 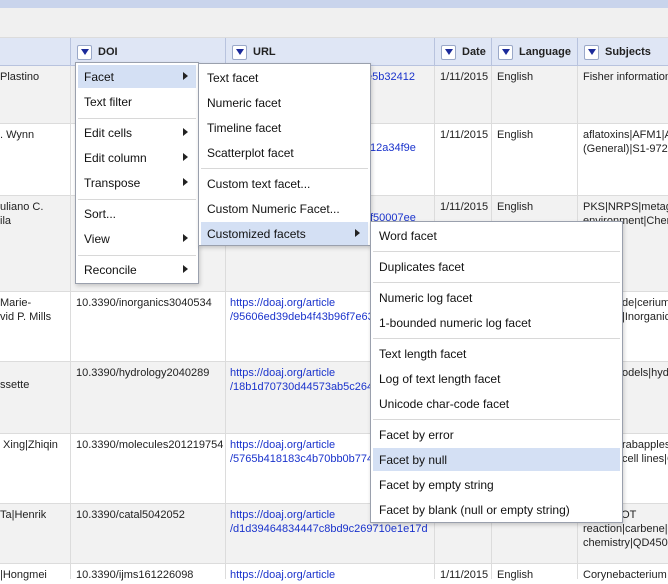 I want to click on menu-item-edit-cells: Edit cells, so click(x=137, y=132).